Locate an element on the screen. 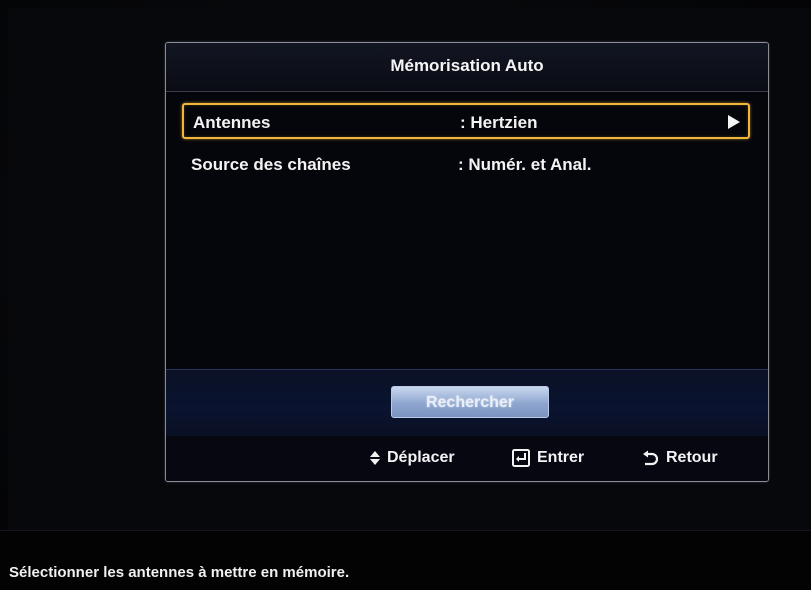 This screenshot has height=590, width=811. setting-row-antennes: Antennes : Hertzien is located at coordinates (466, 121).